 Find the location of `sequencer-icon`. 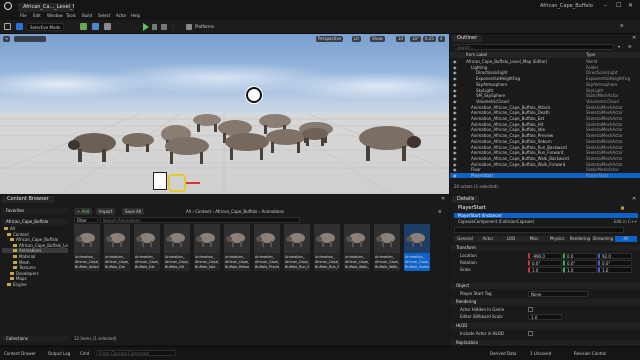

sequencer-icon is located at coordinates (107, 26).